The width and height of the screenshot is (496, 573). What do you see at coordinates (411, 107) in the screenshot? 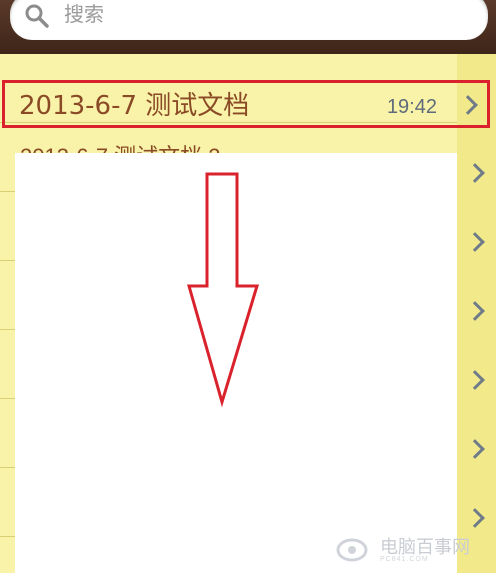
I see `note-time: 19:42` at bounding box center [411, 107].